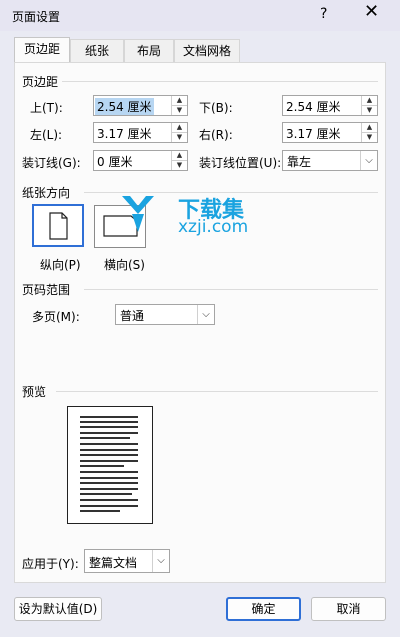 This screenshot has width=400, height=637. Describe the element at coordinates (240, 163) in the screenshot. I see `gutter-position-label: 装订线位置(U):` at that location.